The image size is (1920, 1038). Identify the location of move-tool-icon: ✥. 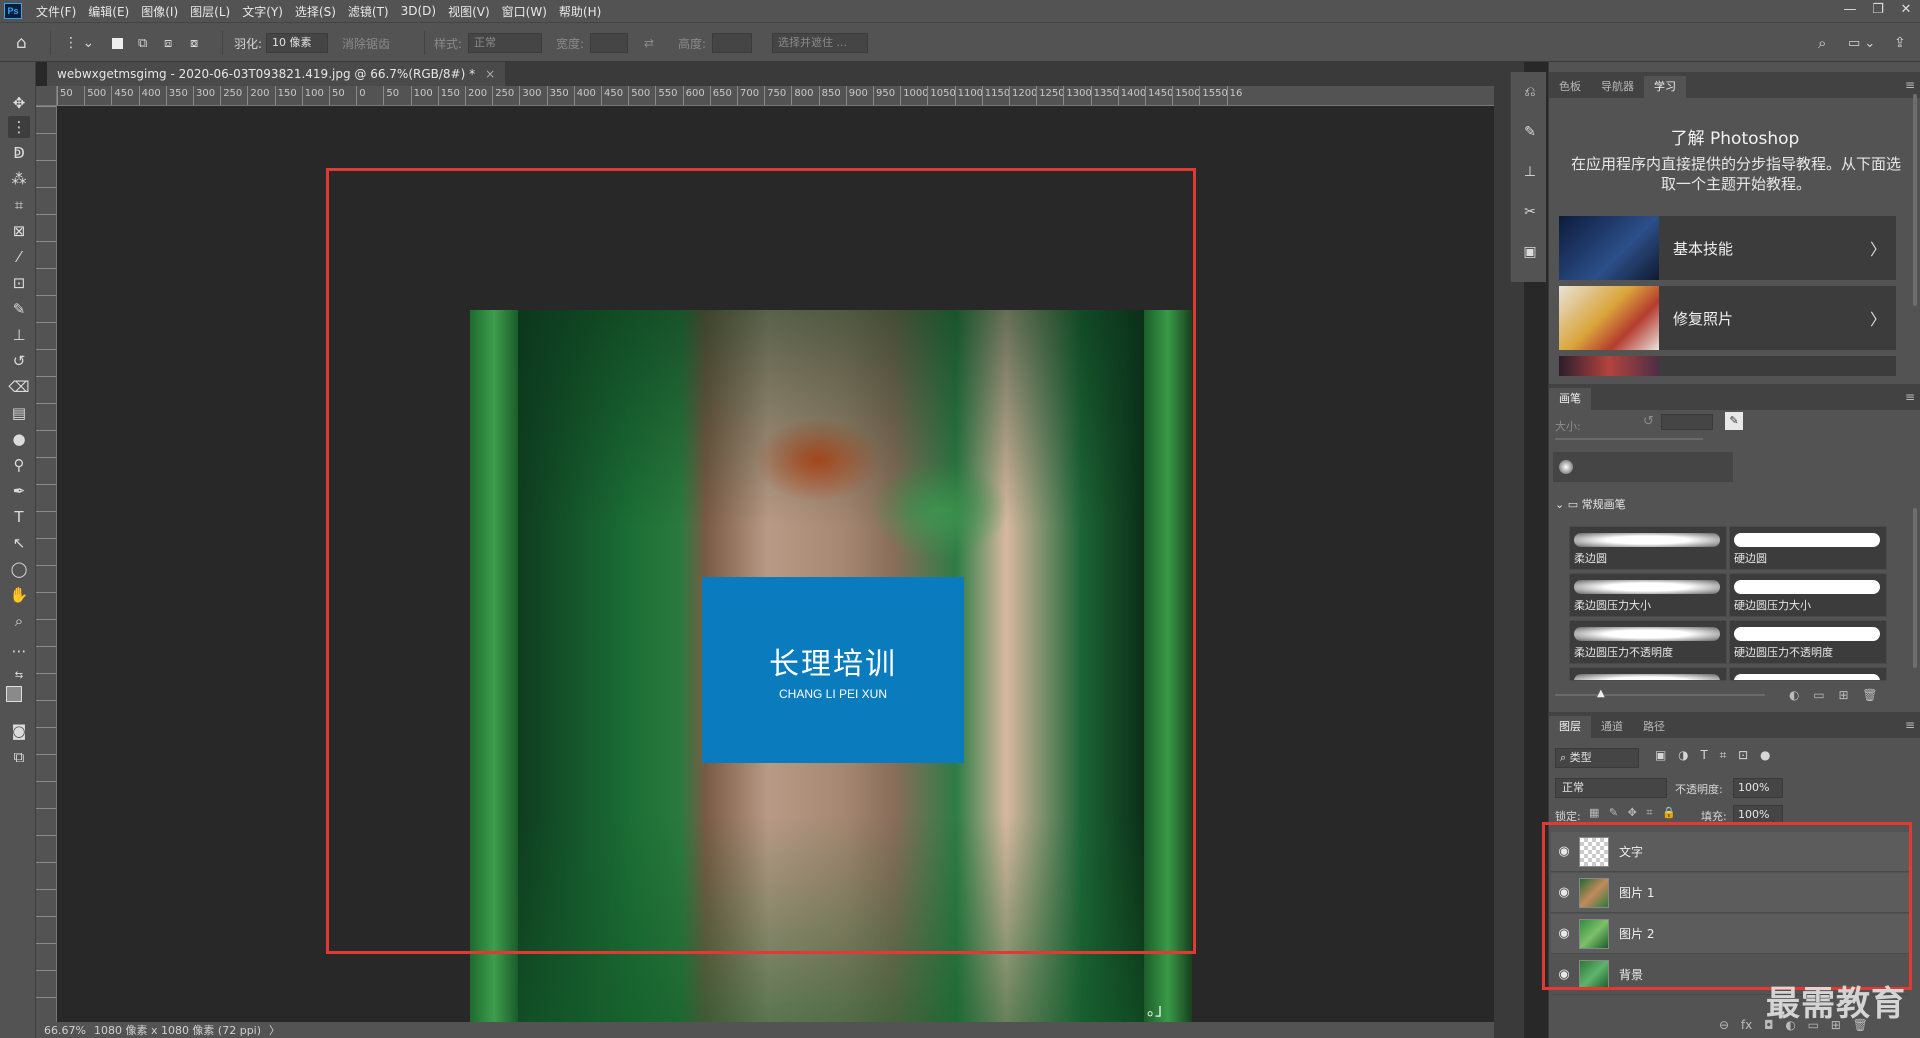
(19, 103).